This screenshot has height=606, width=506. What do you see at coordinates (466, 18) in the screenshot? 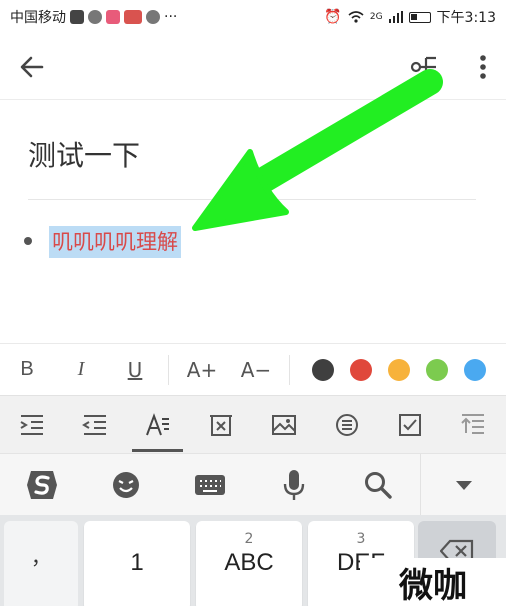
I see `clock: 下午3:13` at bounding box center [466, 18].